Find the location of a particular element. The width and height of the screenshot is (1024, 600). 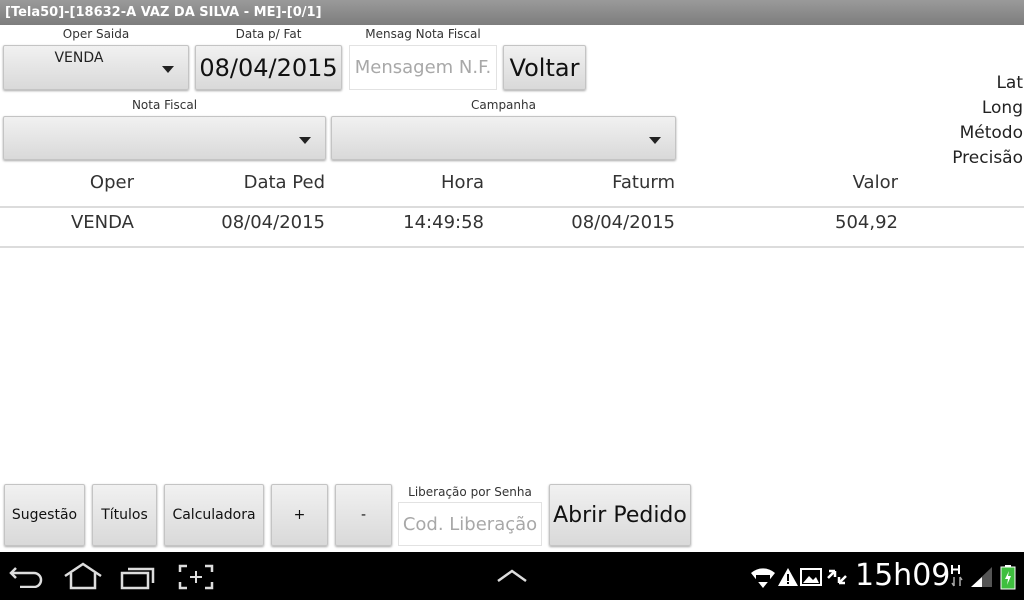

minus-button: - is located at coordinates (363, 515).